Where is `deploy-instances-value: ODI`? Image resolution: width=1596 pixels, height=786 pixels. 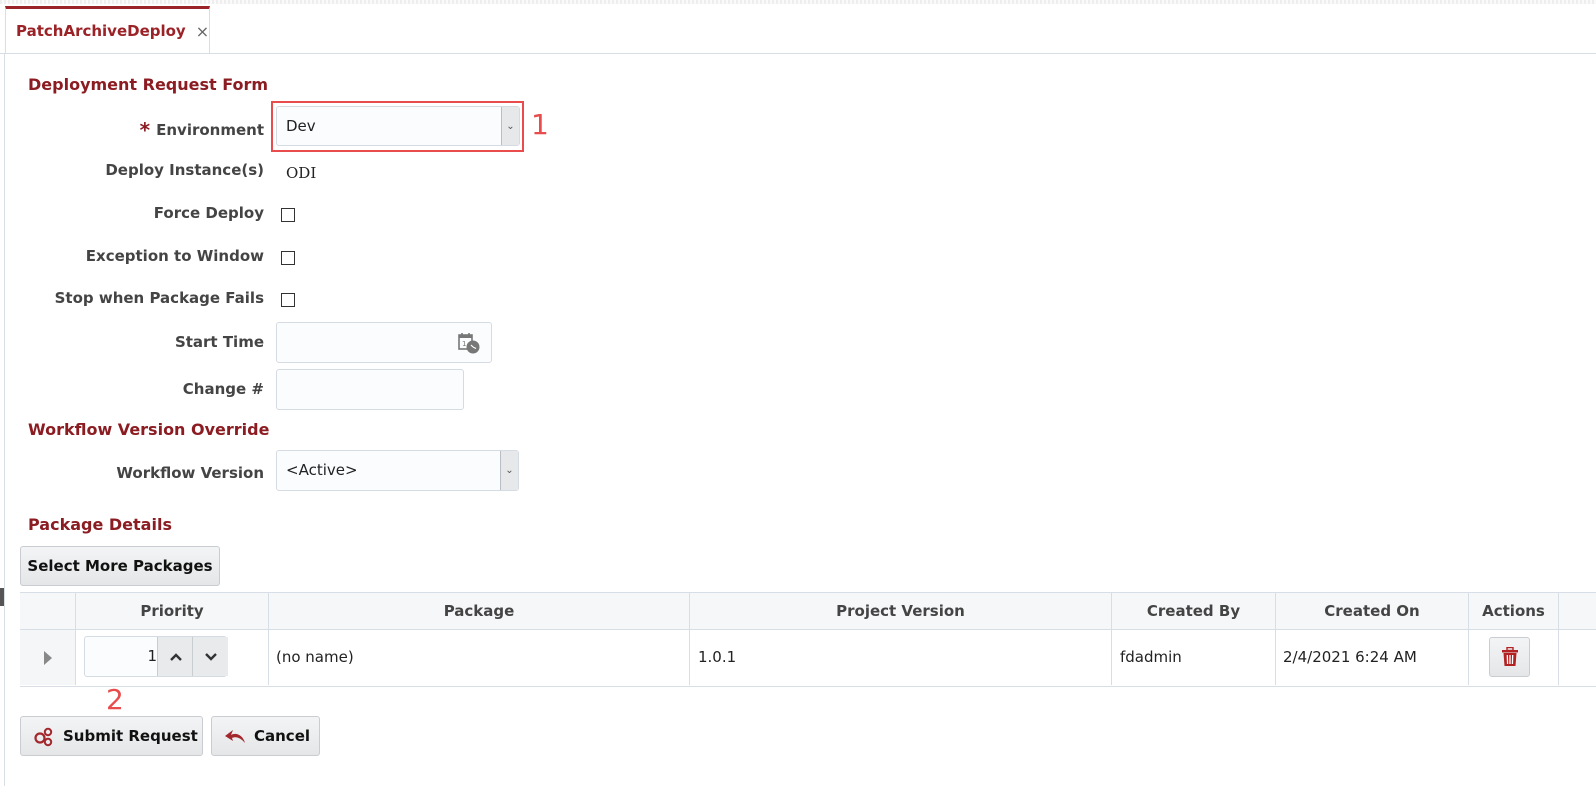 deploy-instances-value: ODI is located at coordinates (301, 173).